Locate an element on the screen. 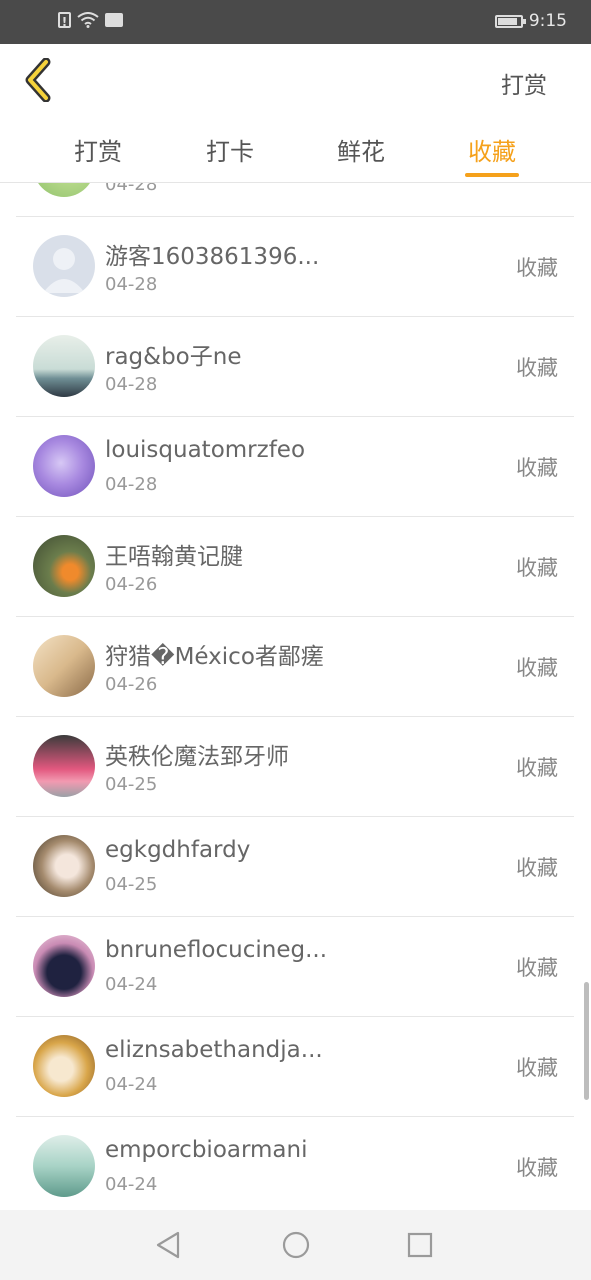 The width and height of the screenshot is (591, 1280). nav-recents-button is located at coordinates (420, 1247).